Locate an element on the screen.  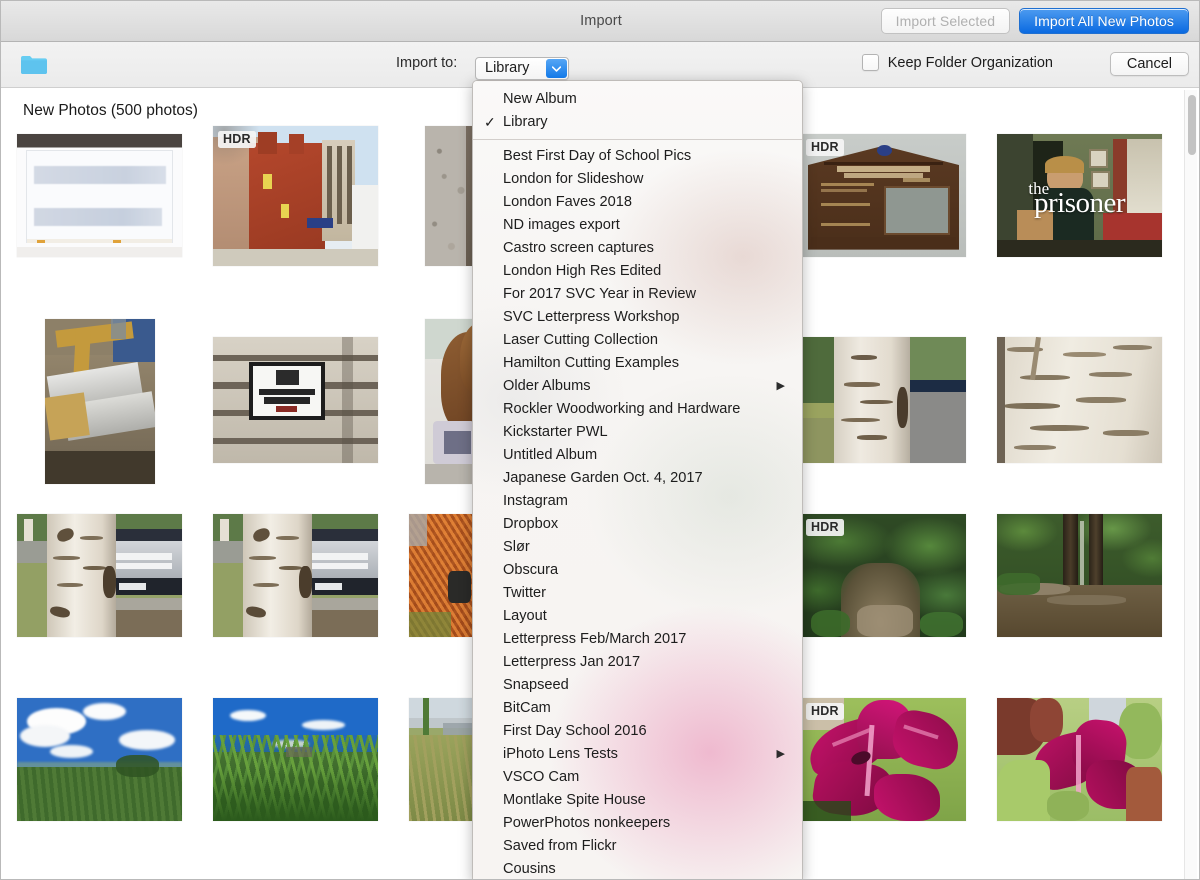
menu-item-label: Best First Day of School Pics is located at coordinates (597, 156).